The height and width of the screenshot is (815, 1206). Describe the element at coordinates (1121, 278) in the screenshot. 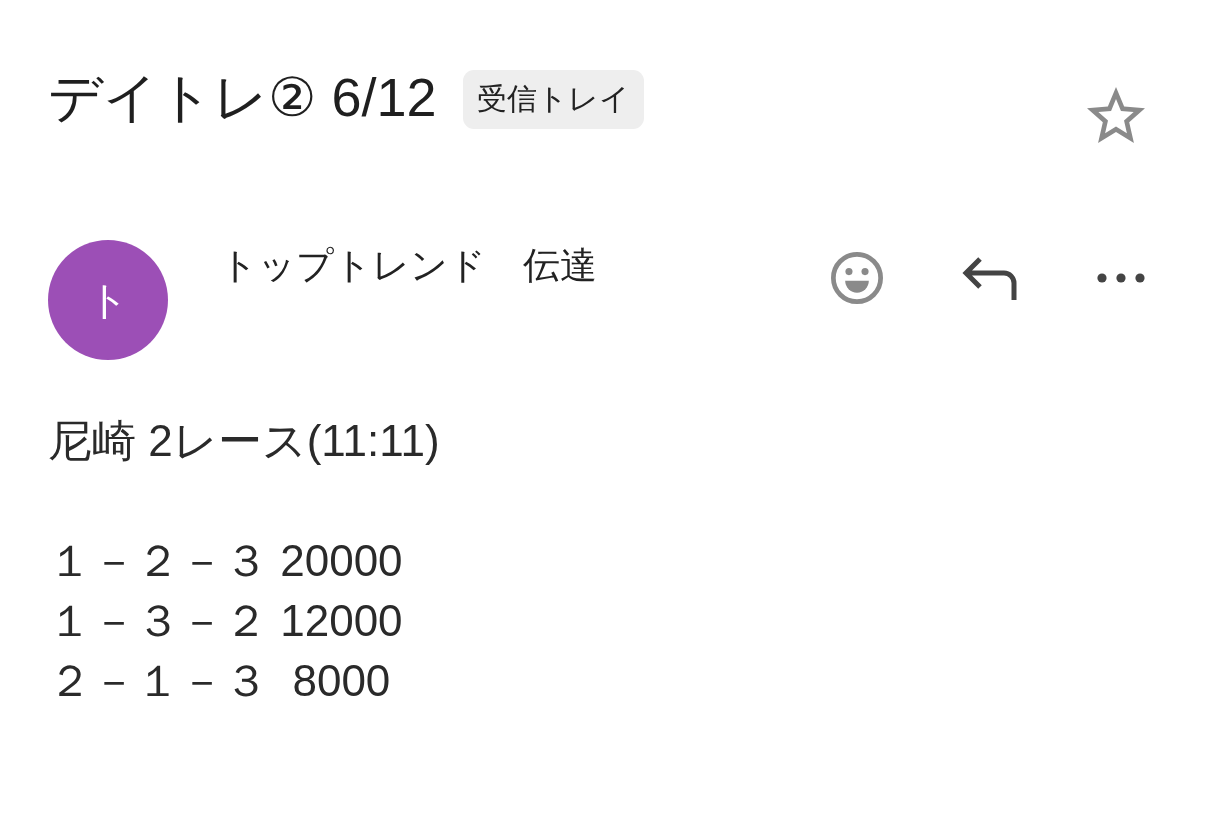

I see `more-icon` at that location.